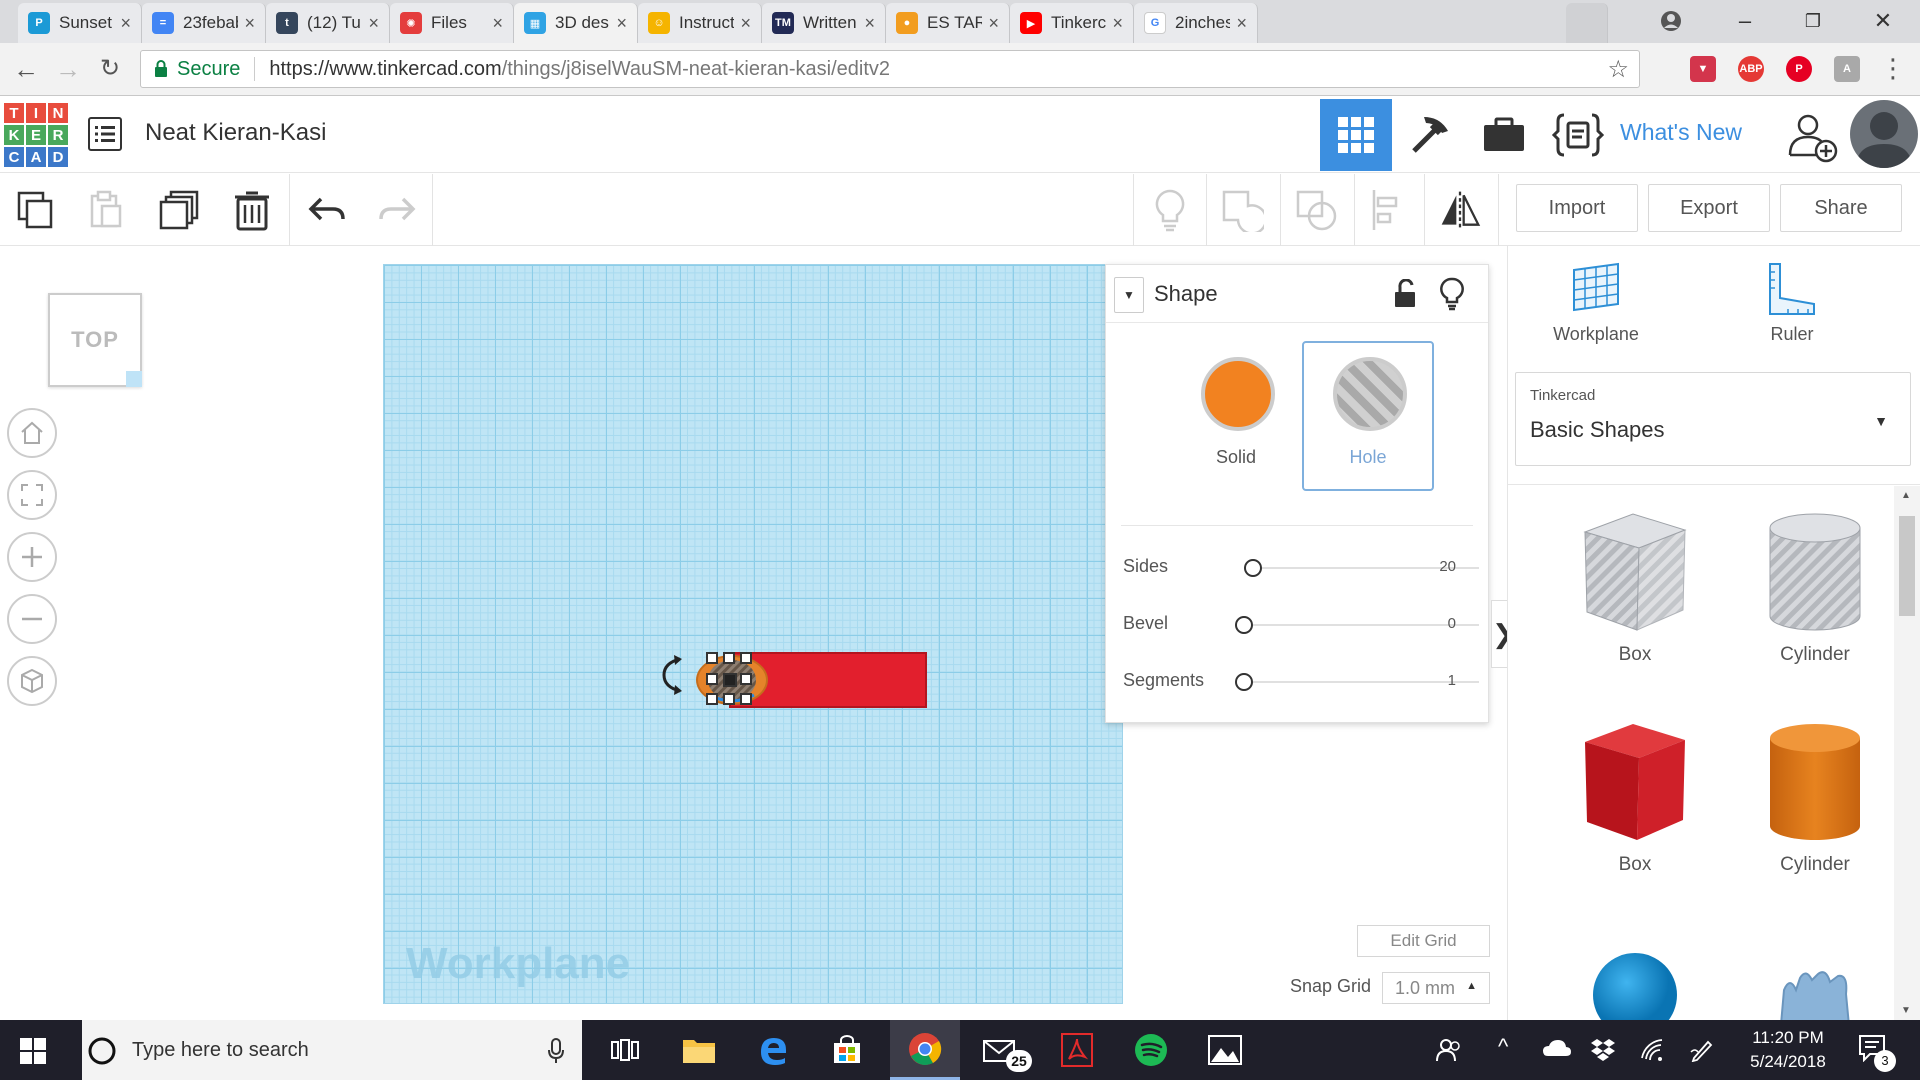 This screenshot has height=1080, width=1920. What do you see at coordinates (1847, 69) in the screenshot?
I see `acrobat-icon: A` at bounding box center [1847, 69].